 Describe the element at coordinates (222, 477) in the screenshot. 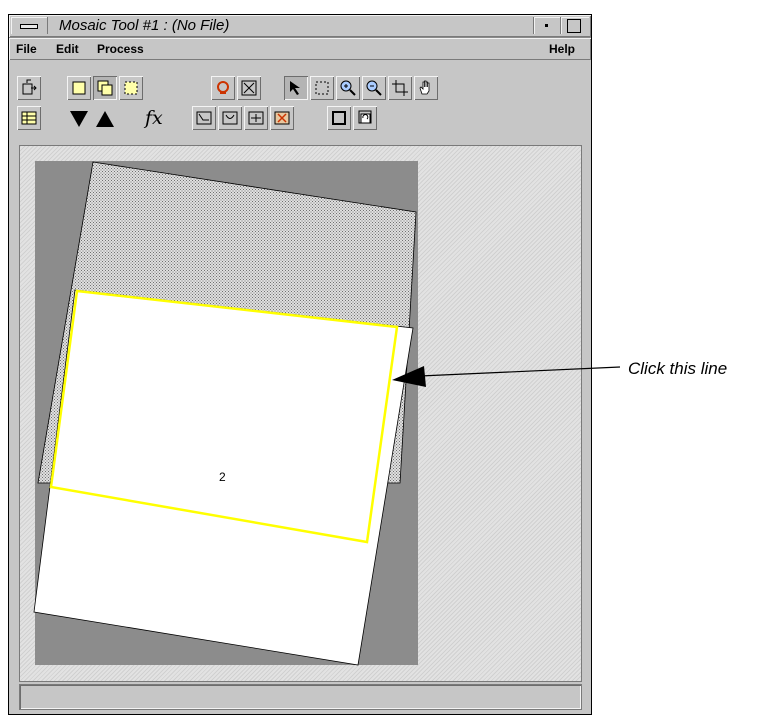

I see `image-label-2: 2` at that location.